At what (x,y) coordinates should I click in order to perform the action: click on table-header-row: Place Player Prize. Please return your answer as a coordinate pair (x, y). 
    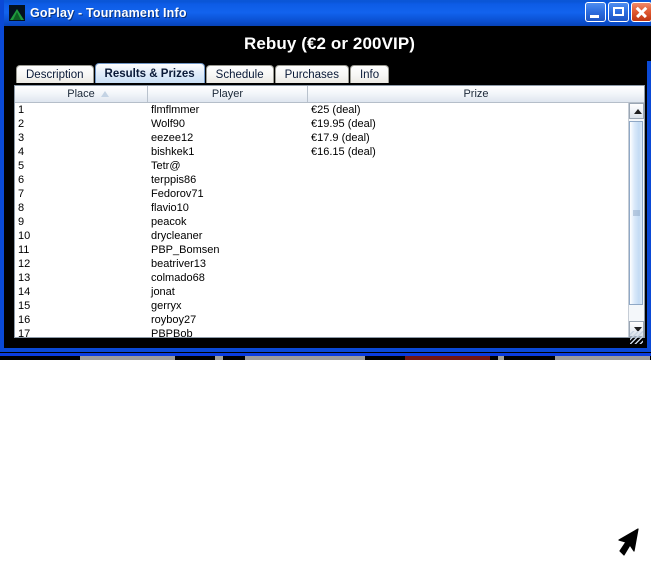
    Looking at the image, I should click on (329, 94).